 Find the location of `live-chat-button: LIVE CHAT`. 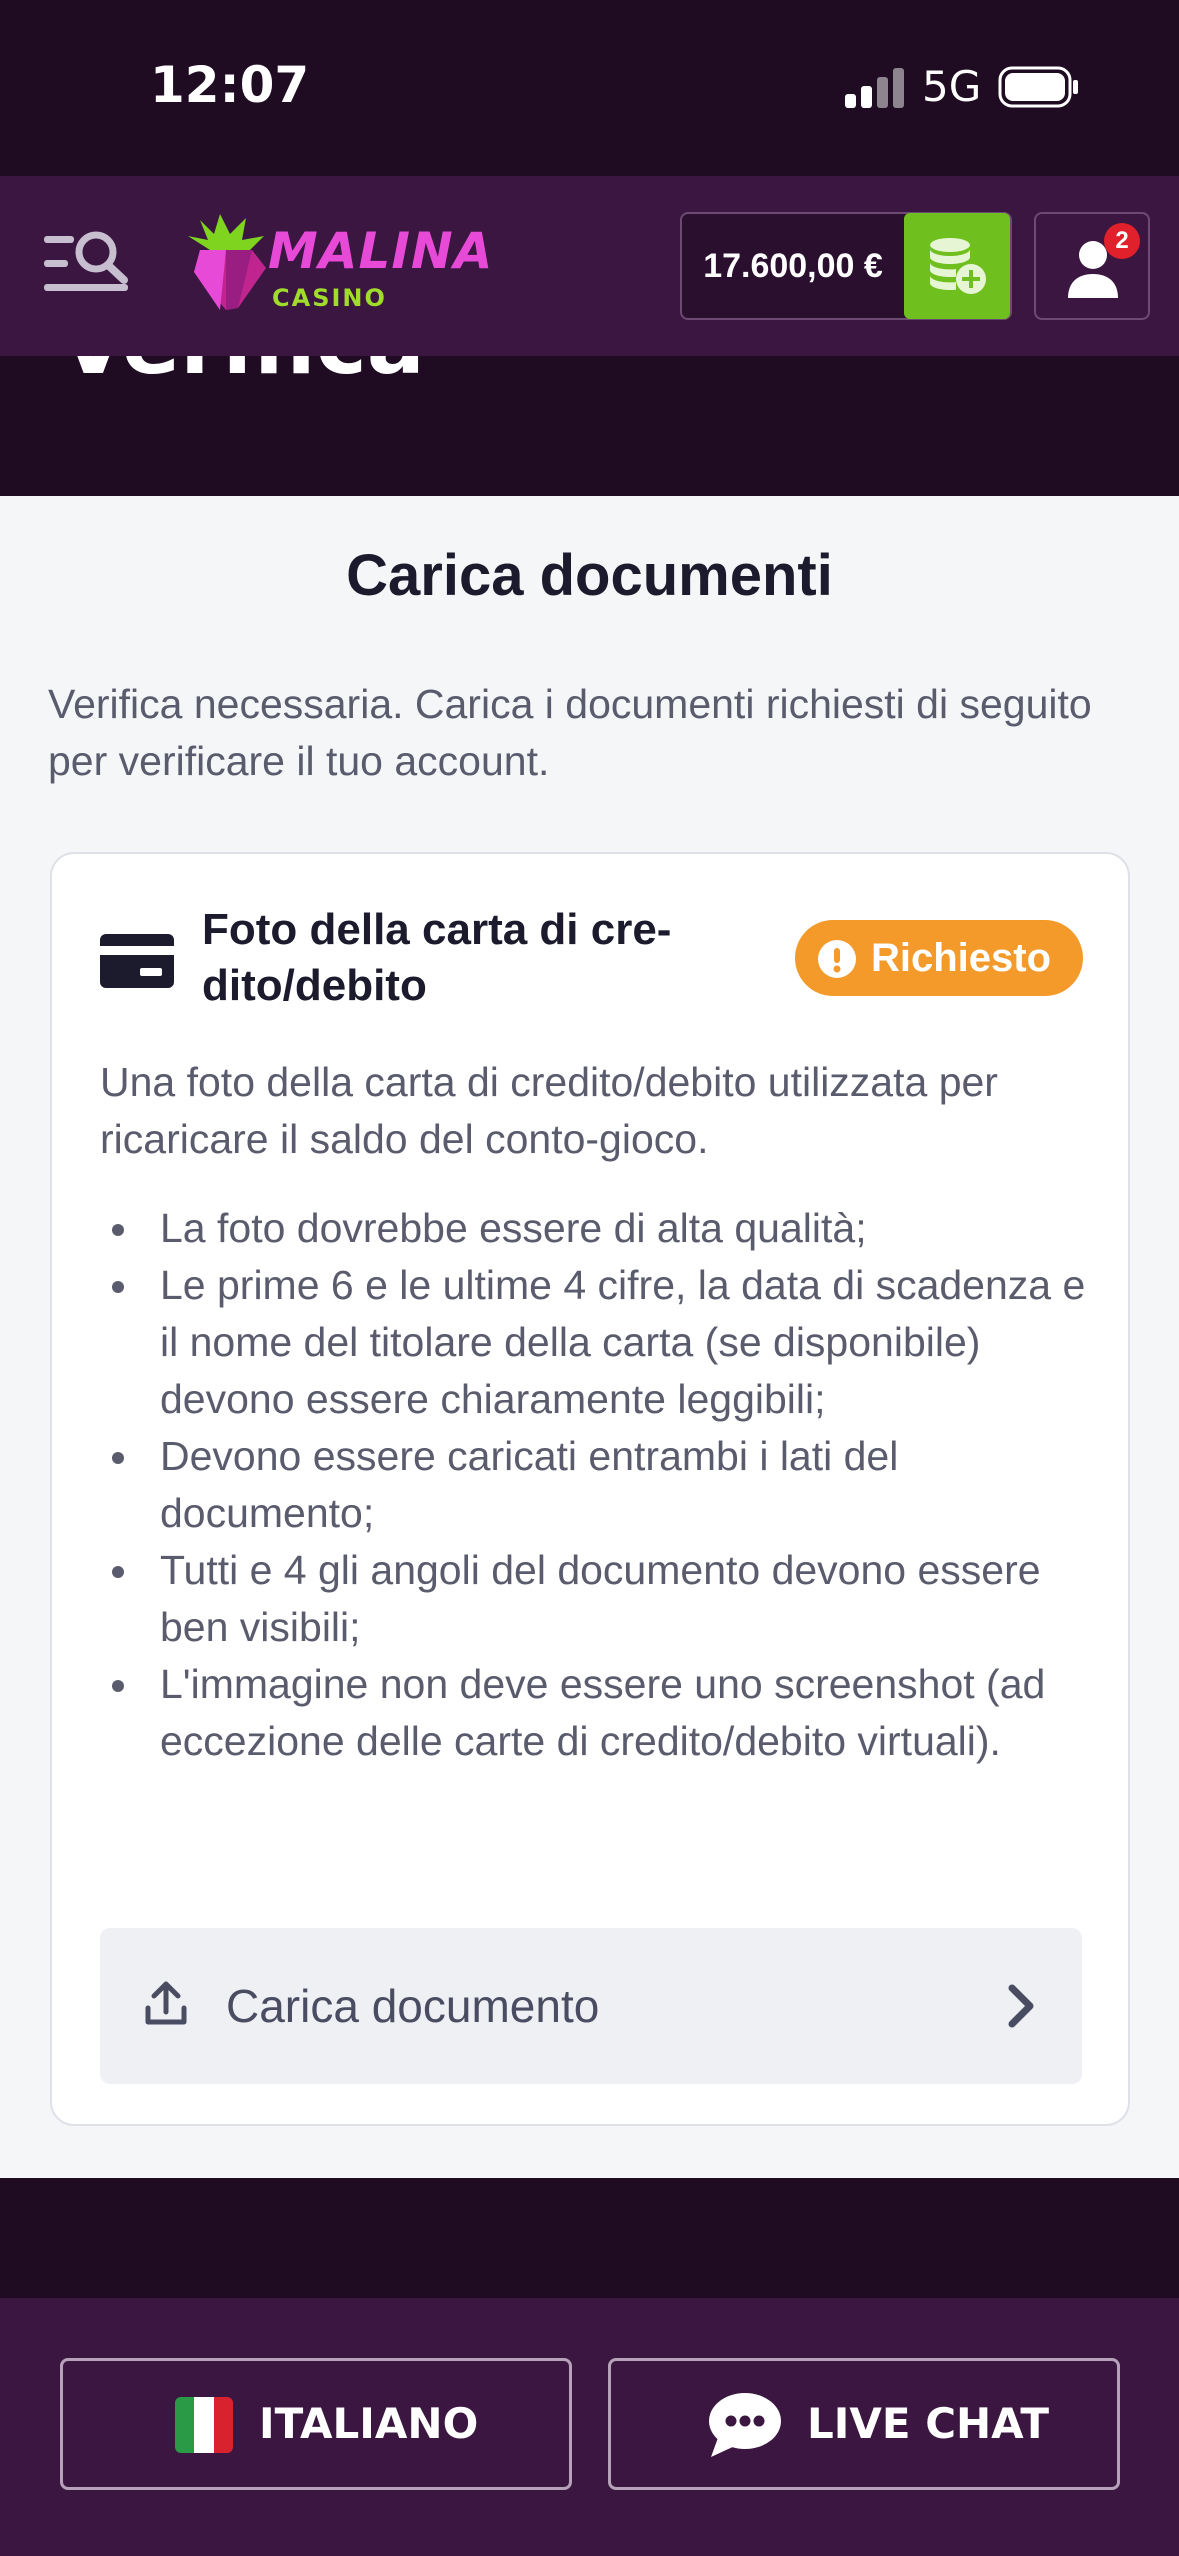

live-chat-button: LIVE CHAT is located at coordinates (864, 2424).